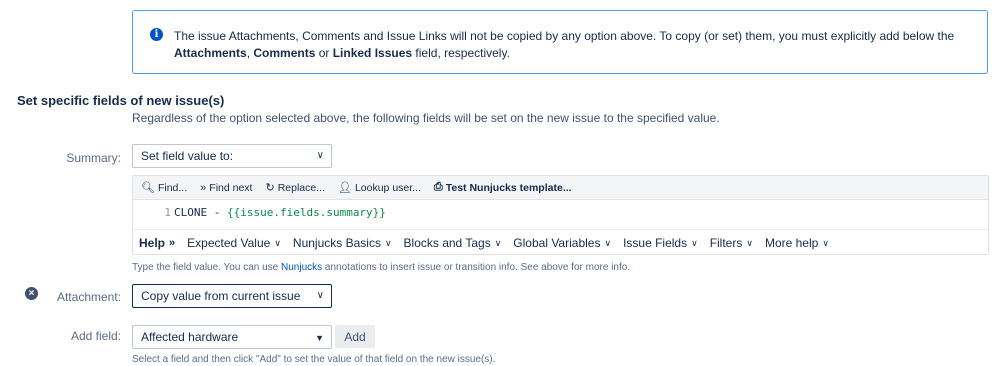 The width and height of the screenshot is (999, 366). I want to click on code-line: CLONE - {{issue.fields.summary}}, so click(280, 213).